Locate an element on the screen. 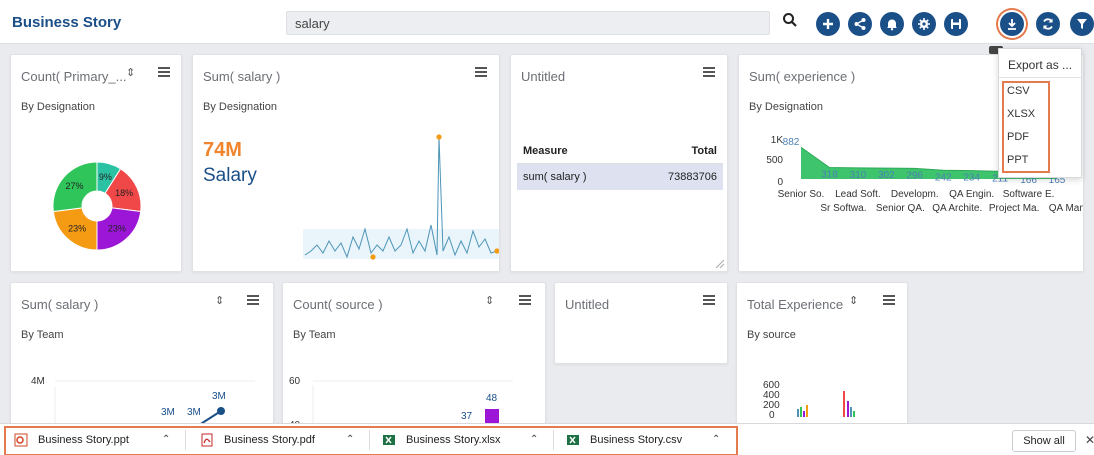 The image size is (1094, 455). refresh-button is located at coordinates (1048, 24).